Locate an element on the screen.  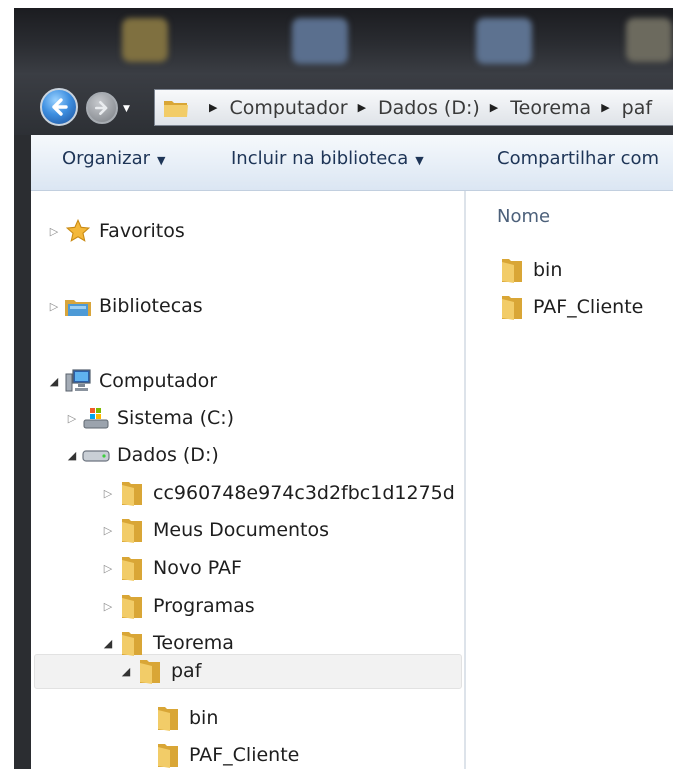
tree-item-folder: ▷ Programas is located at coordinates (177, 606).